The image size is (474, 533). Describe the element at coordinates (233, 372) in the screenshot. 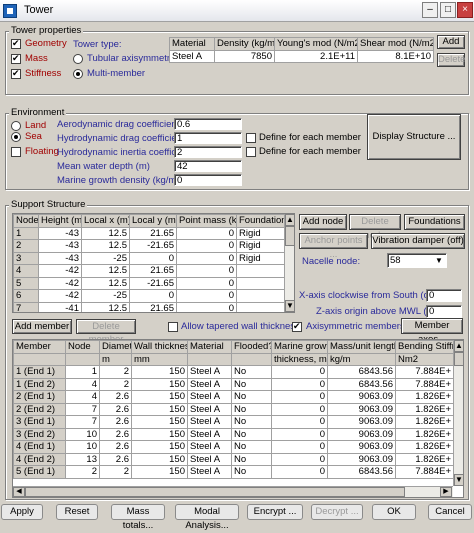

I see `table-row: 1 (End 1) 1 2 150 Steel A No 0 6843.56 7.884E+` at that location.